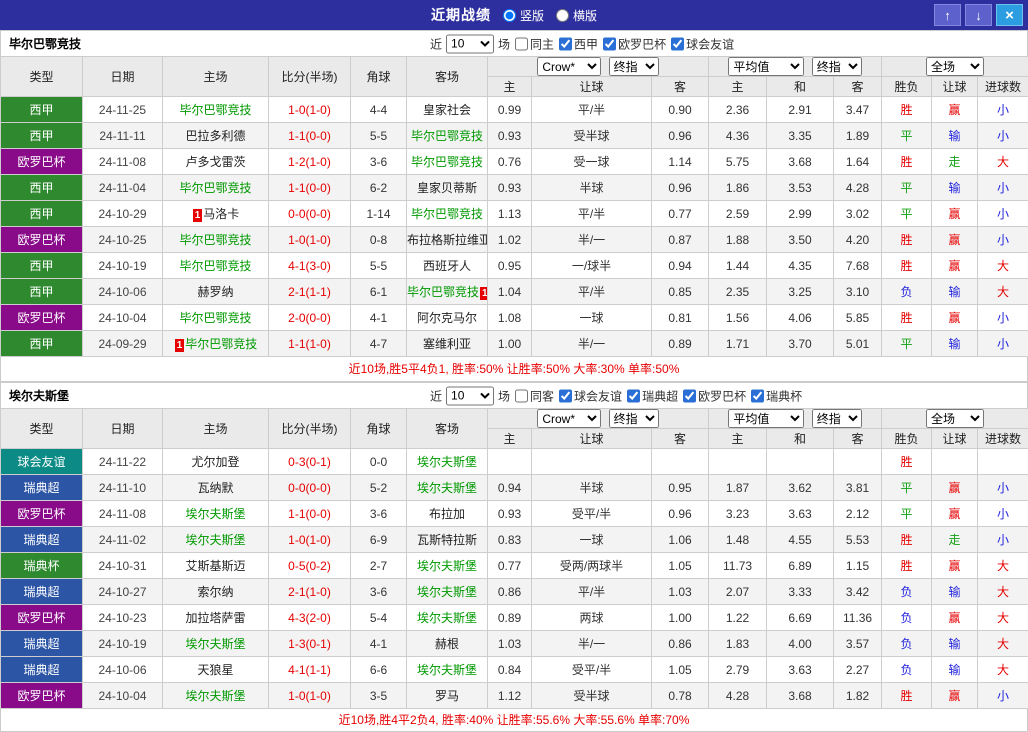 The height and width of the screenshot is (732, 1028). I want to click on home-team: 1 毕尔巴鄂竞技, so click(215, 343).